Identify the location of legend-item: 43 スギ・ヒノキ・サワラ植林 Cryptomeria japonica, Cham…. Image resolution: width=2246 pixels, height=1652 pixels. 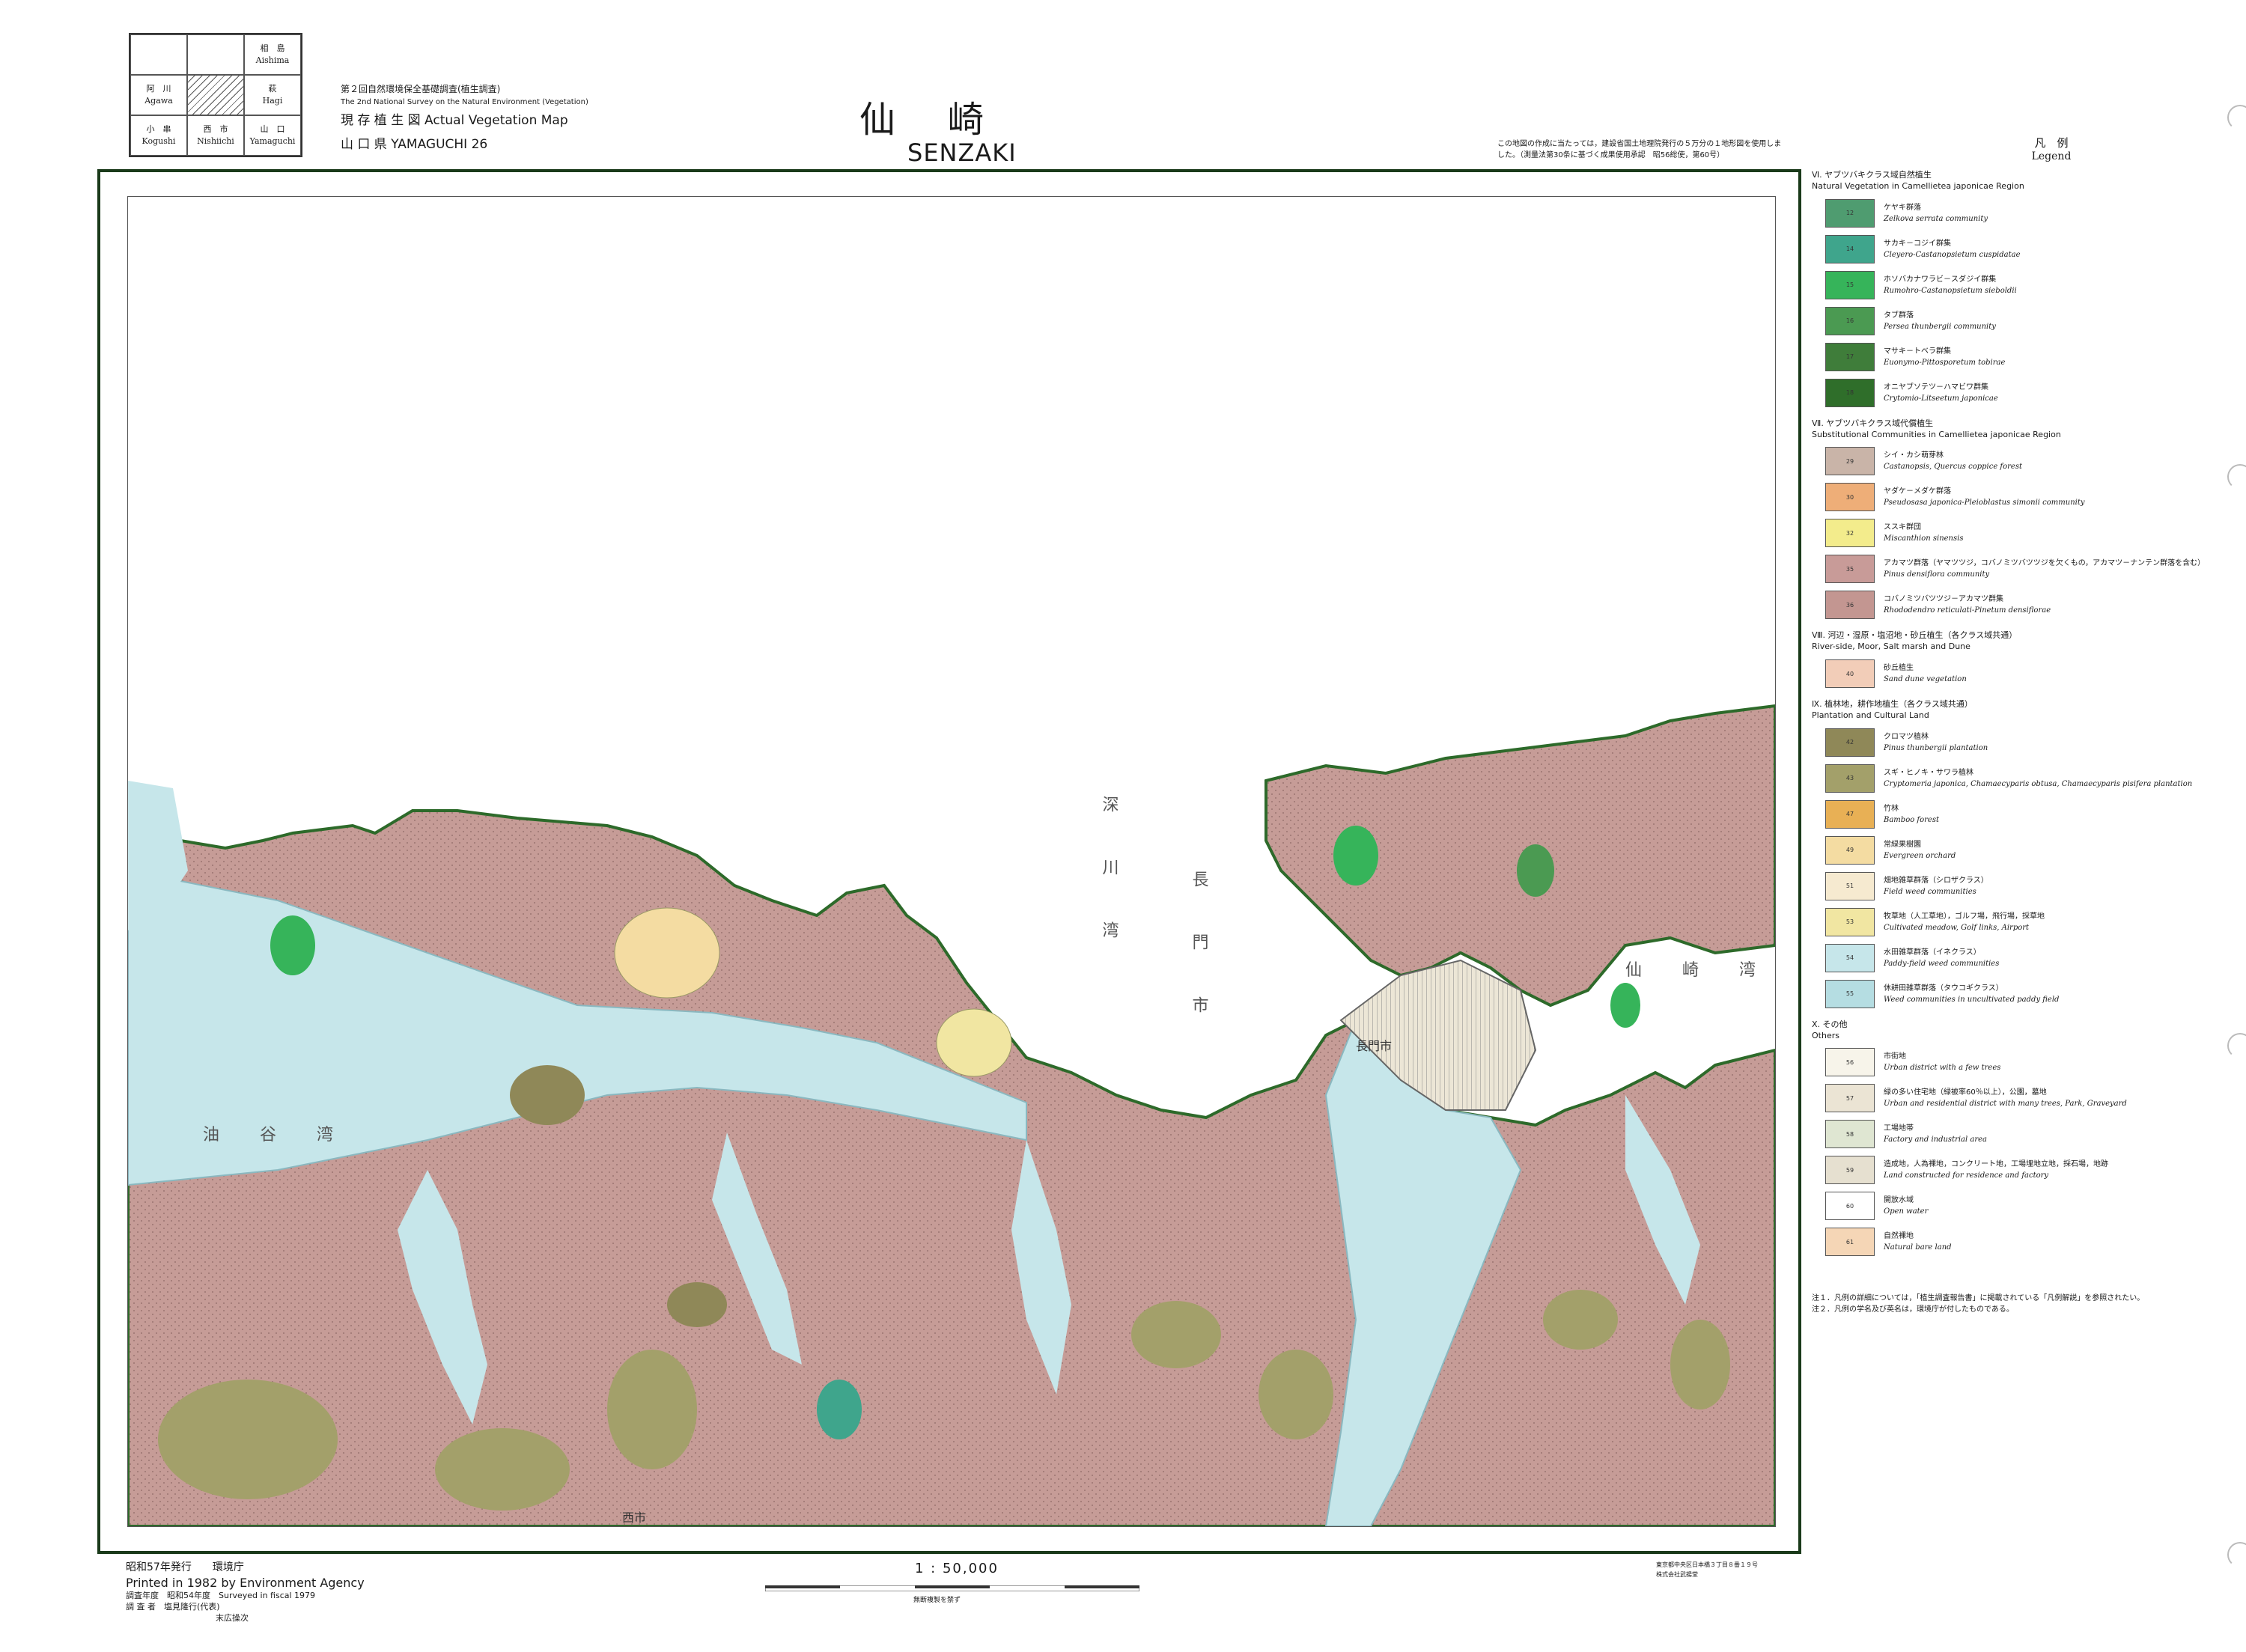
(2021, 778).